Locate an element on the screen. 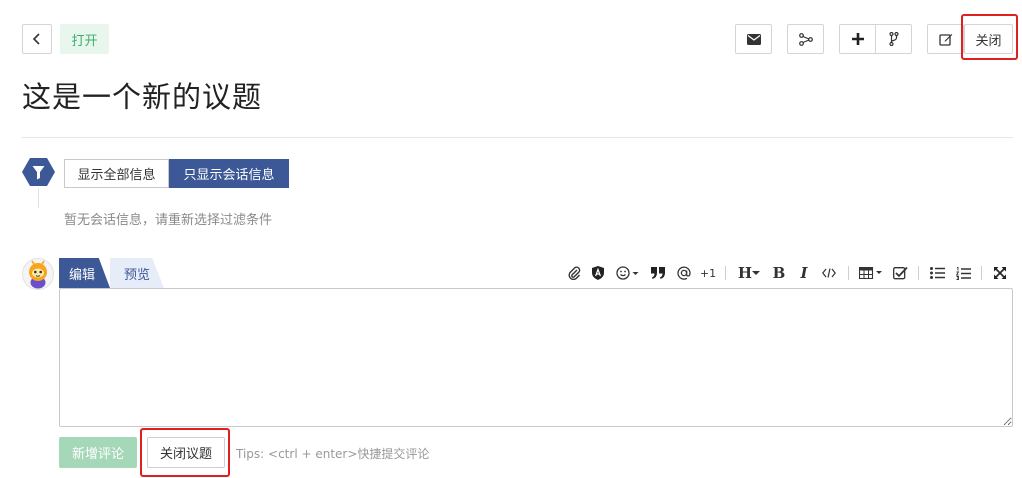  code-icon is located at coordinates (829, 273).